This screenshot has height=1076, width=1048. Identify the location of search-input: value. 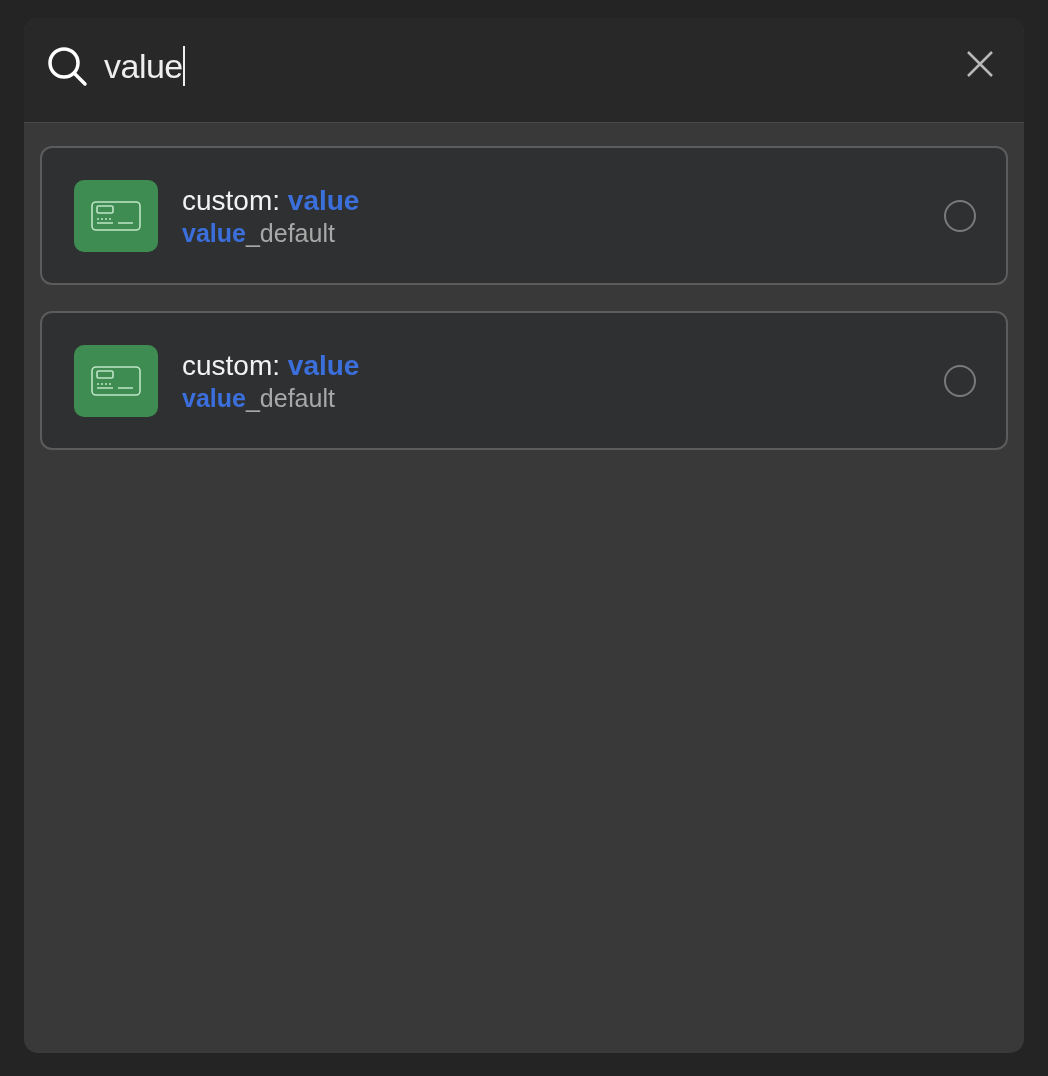
(144, 66).